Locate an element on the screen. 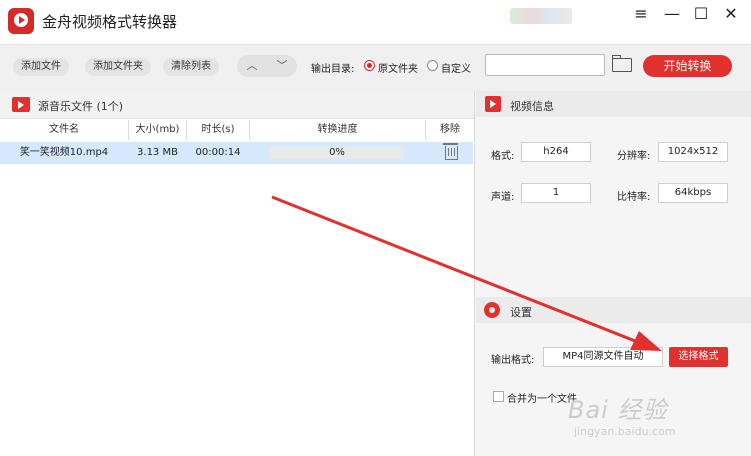 The image size is (751, 456). app-title: 金舟视频格式转换器 is located at coordinates (110, 22).